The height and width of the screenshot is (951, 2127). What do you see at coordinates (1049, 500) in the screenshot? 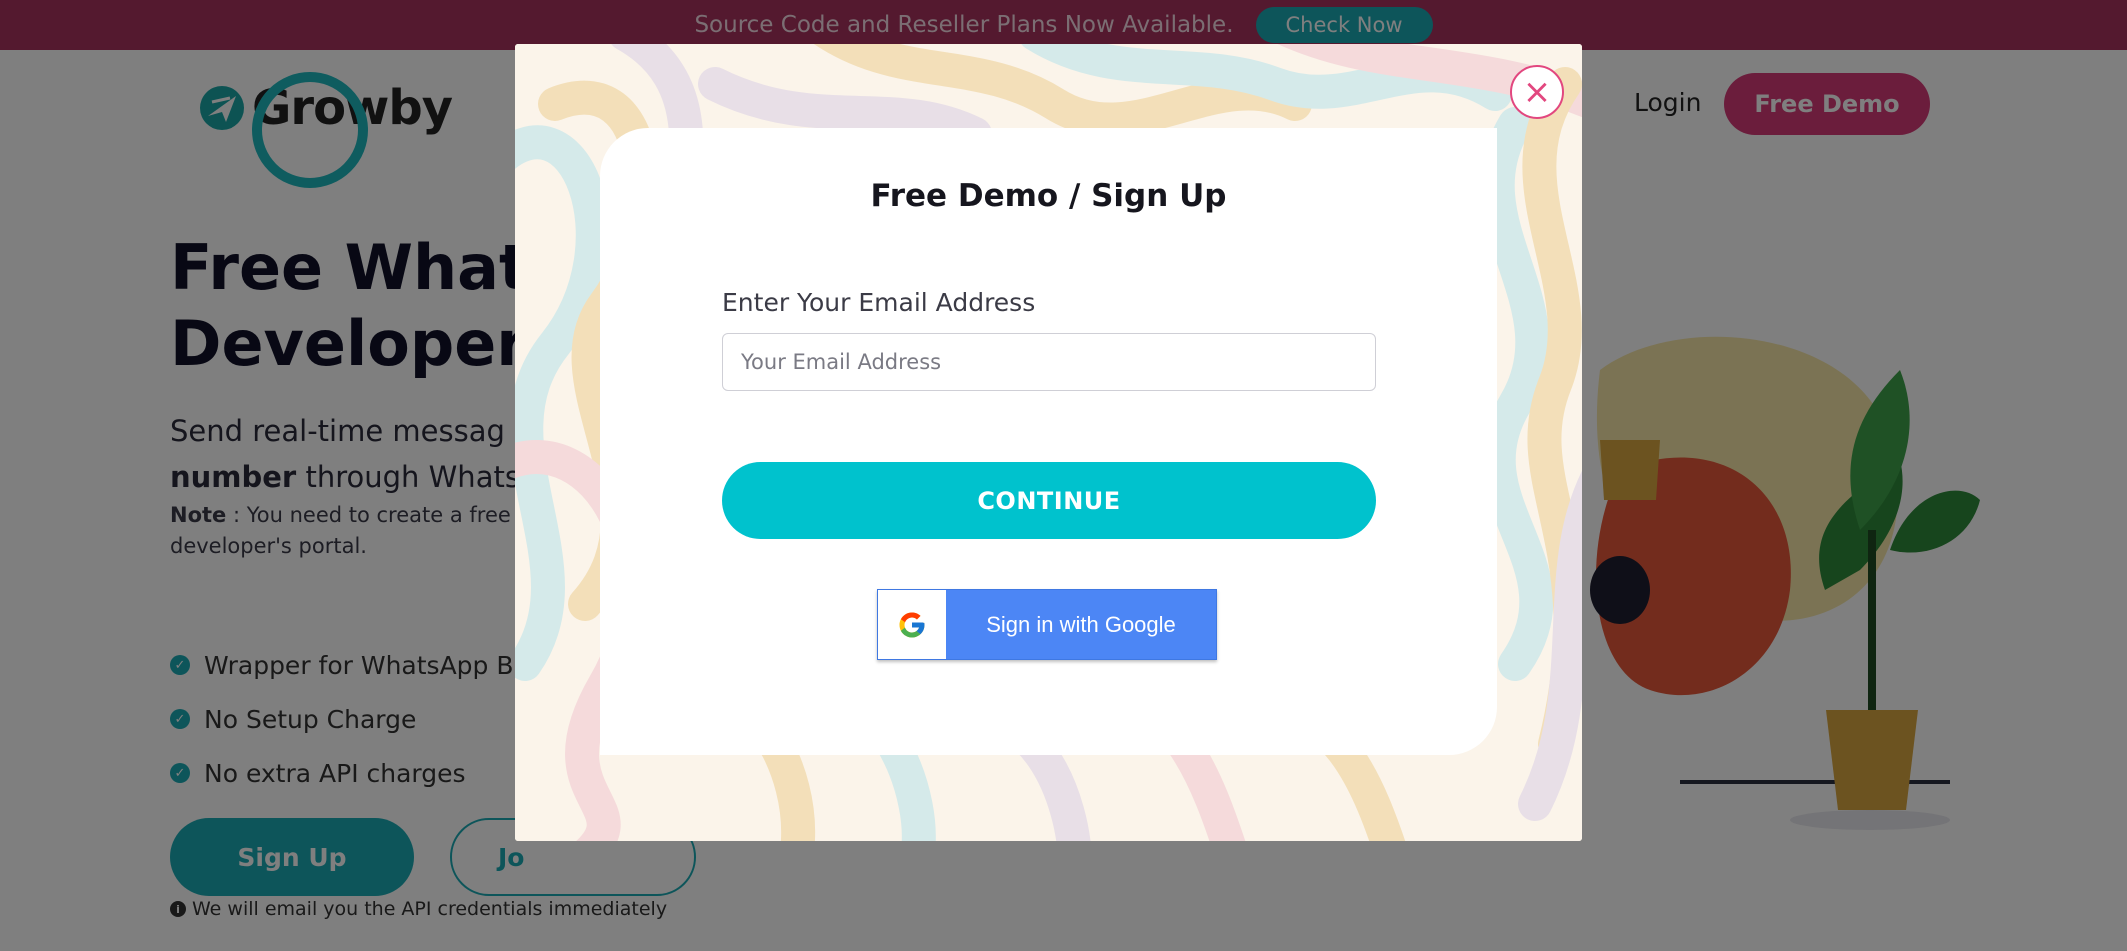
I see `continue-button: CONTINUE` at bounding box center [1049, 500].